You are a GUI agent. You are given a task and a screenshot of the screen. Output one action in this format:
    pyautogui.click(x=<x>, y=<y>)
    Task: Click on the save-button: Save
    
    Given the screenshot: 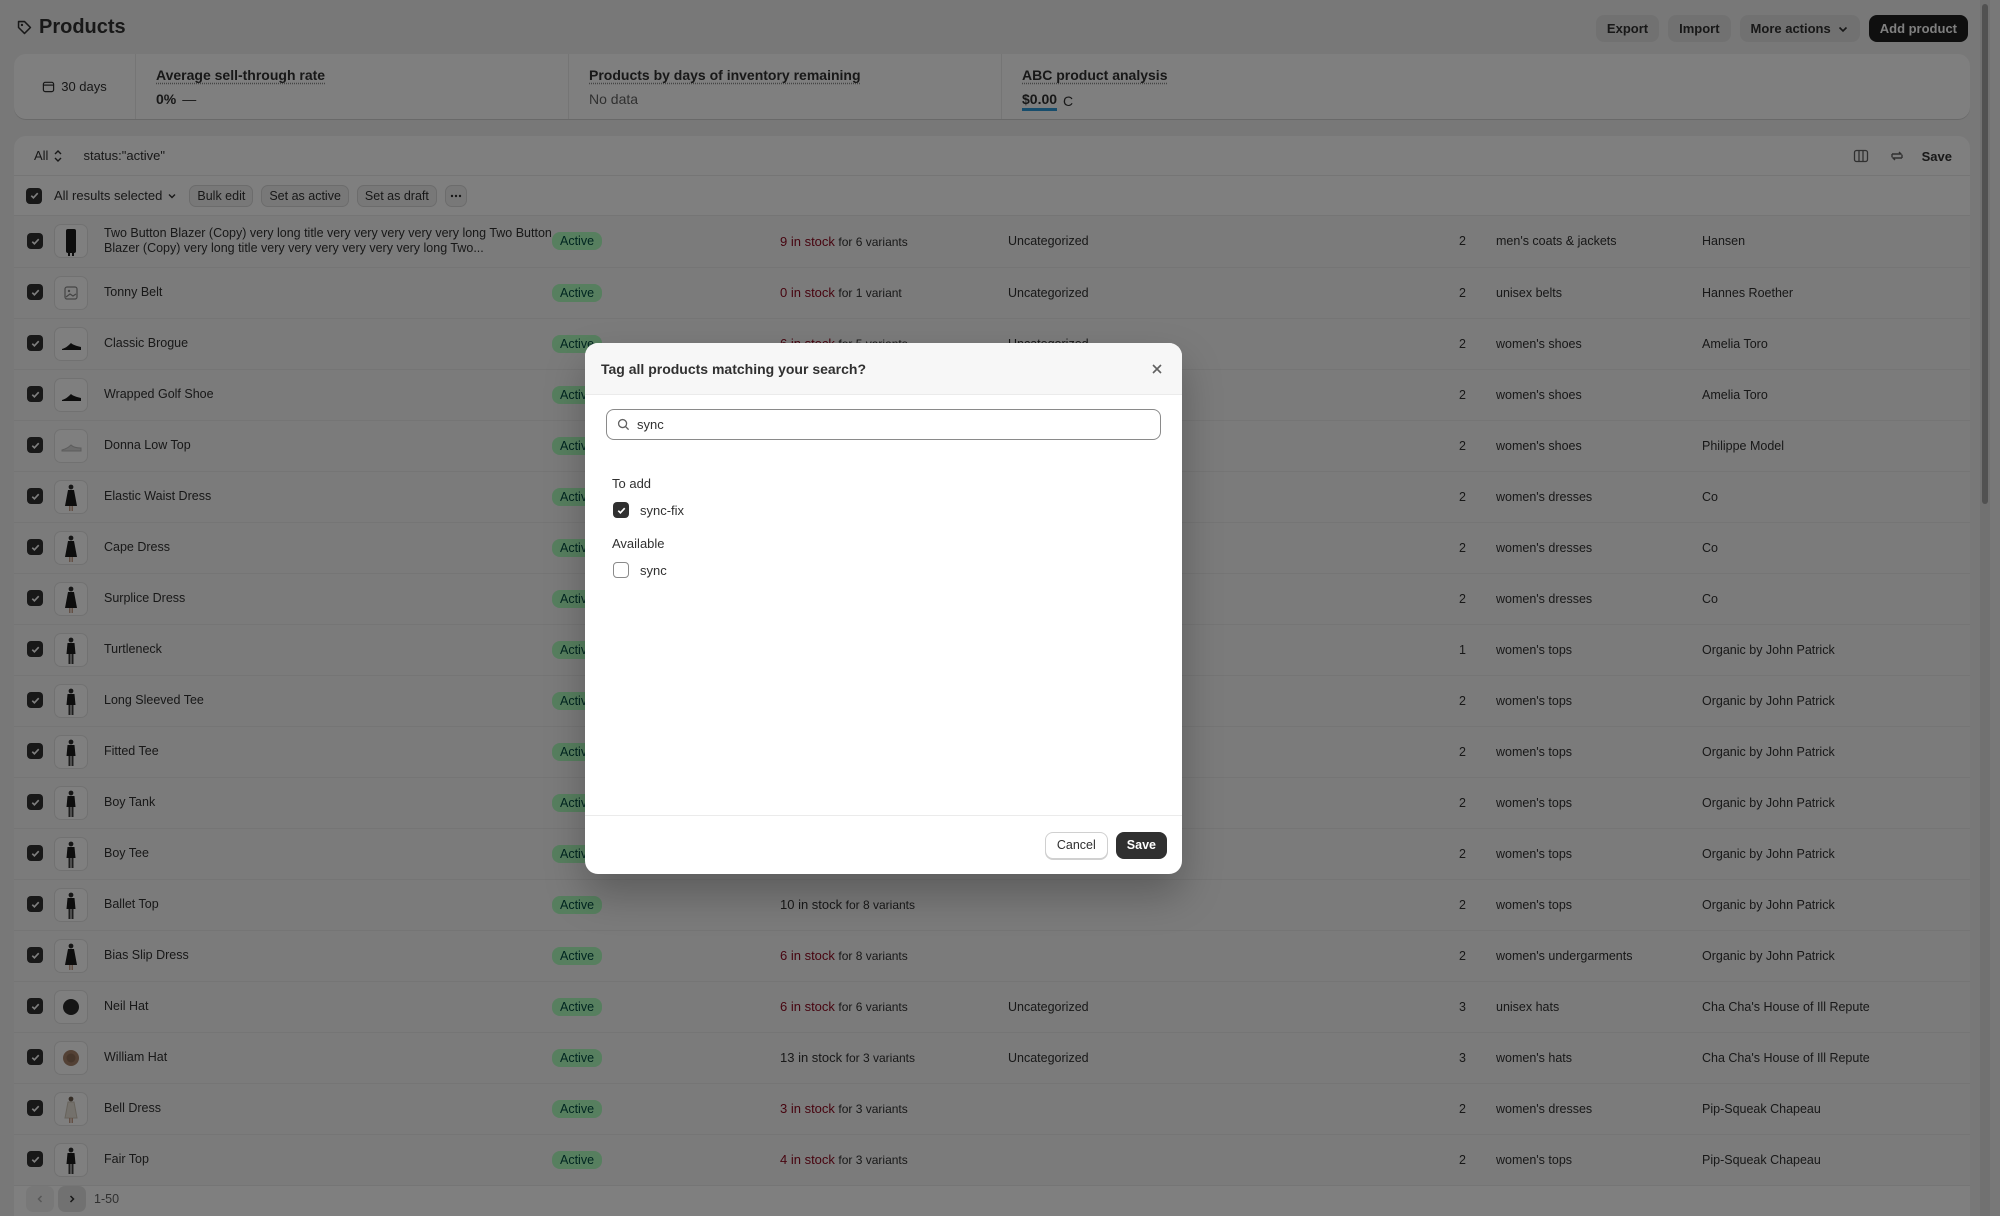 What is the action you would take?
    pyautogui.click(x=1141, y=845)
    